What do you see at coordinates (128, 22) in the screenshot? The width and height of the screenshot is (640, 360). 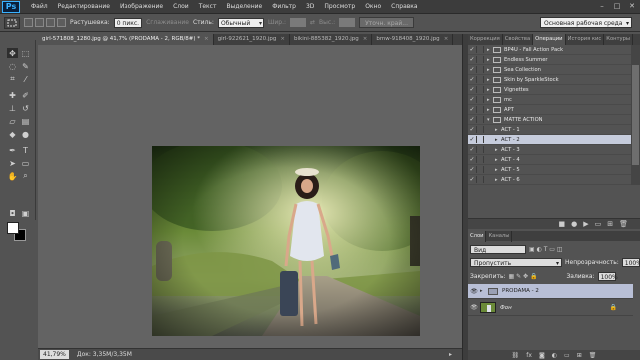 I see `feather-input: 0 пикс.` at bounding box center [128, 22].